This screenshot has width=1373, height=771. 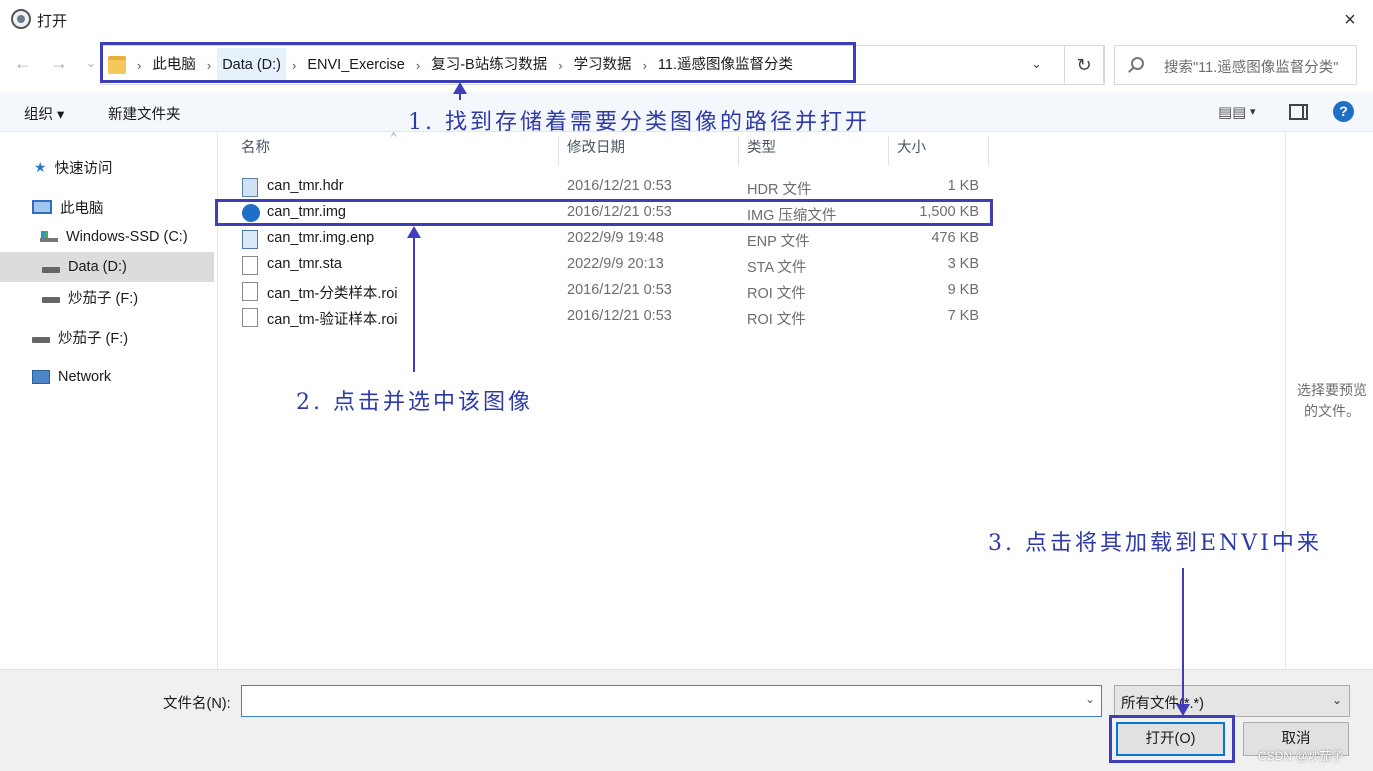 What do you see at coordinates (604, 212) in the screenshot?
I see `file-highlight-box` at bounding box center [604, 212].